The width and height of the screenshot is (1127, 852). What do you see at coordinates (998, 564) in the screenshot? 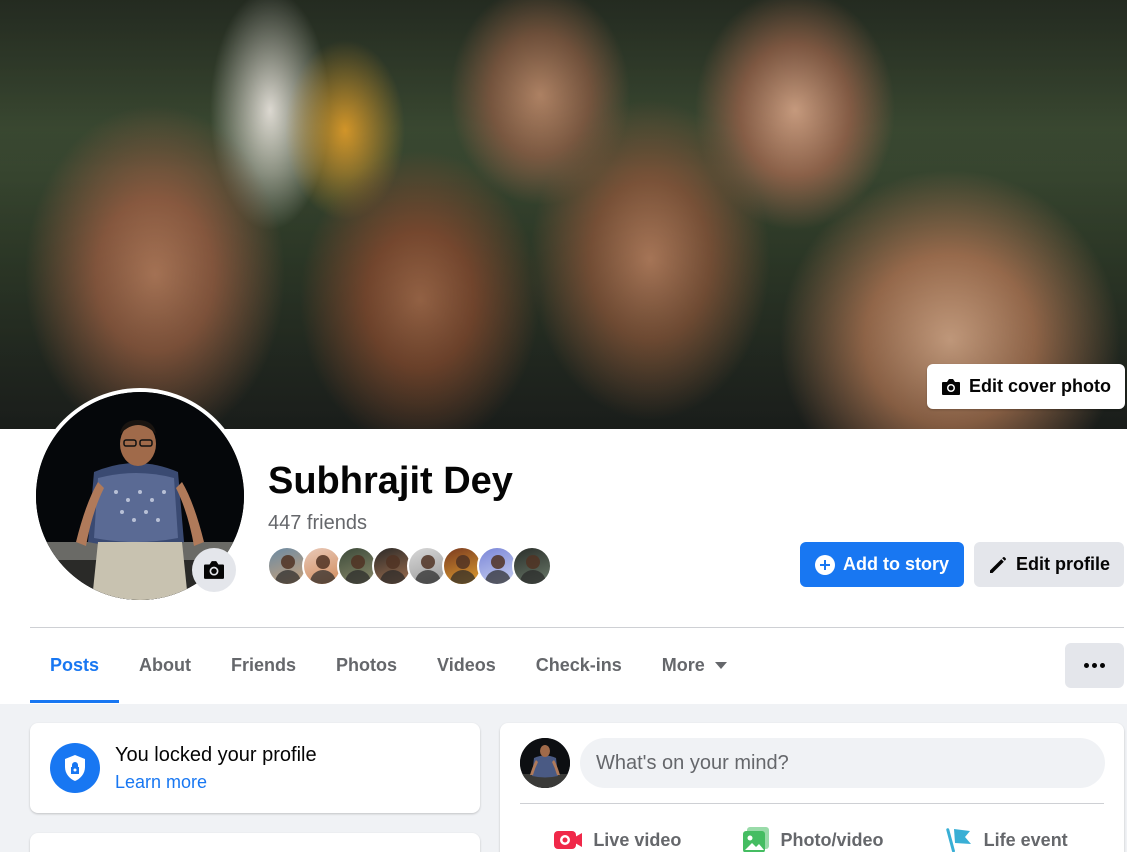
I see `pencil-icon` at bounding box center [998, 564].